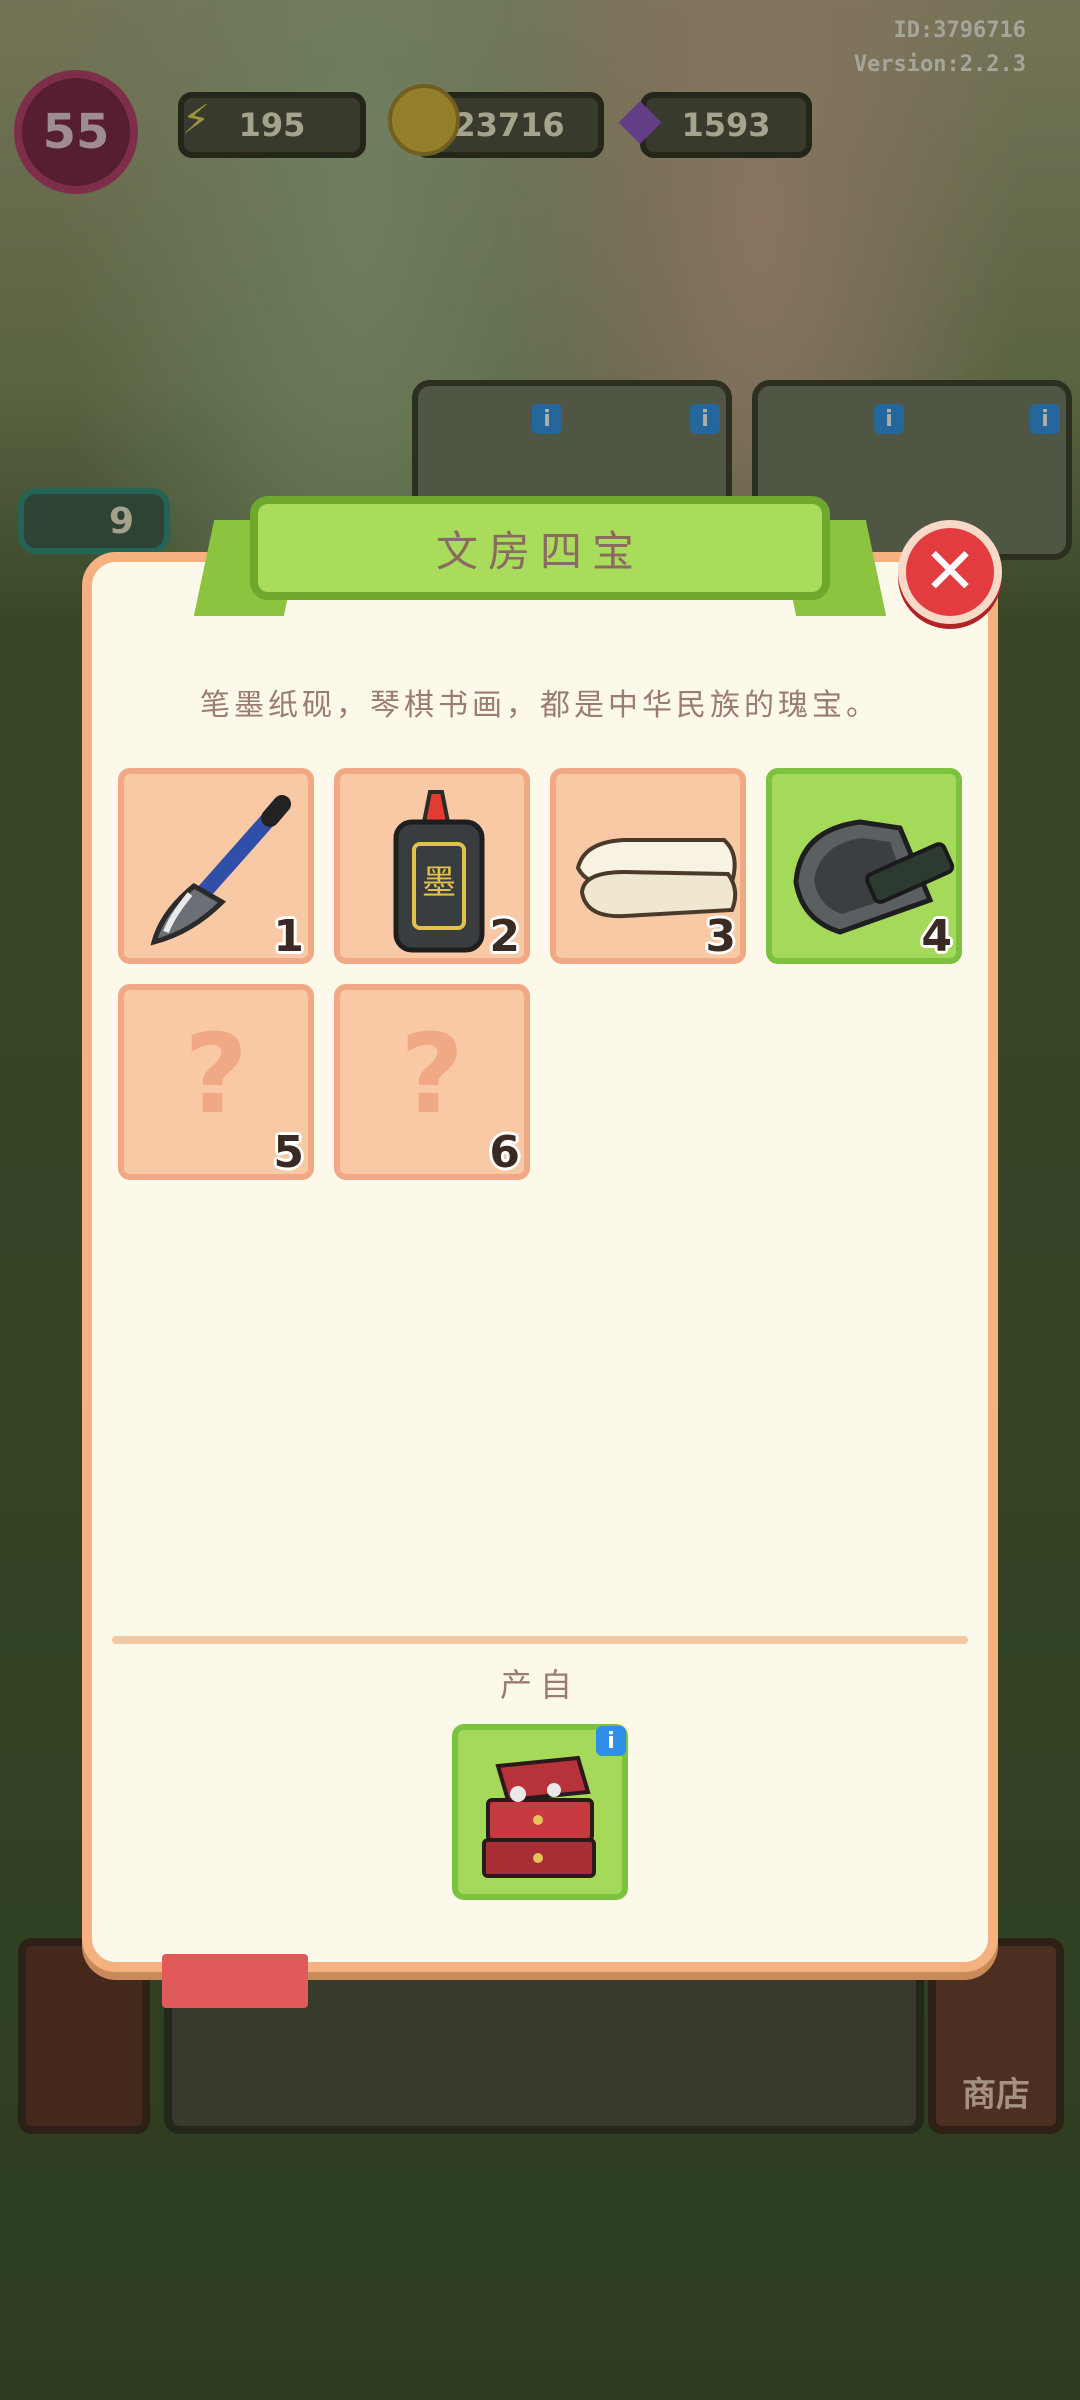 Image resolution: width=1080 pixels, height=2400 pixels. Describe the element at coordinates (648, 866) in the screenshot. I see `item-slot-3: 3` at that location.